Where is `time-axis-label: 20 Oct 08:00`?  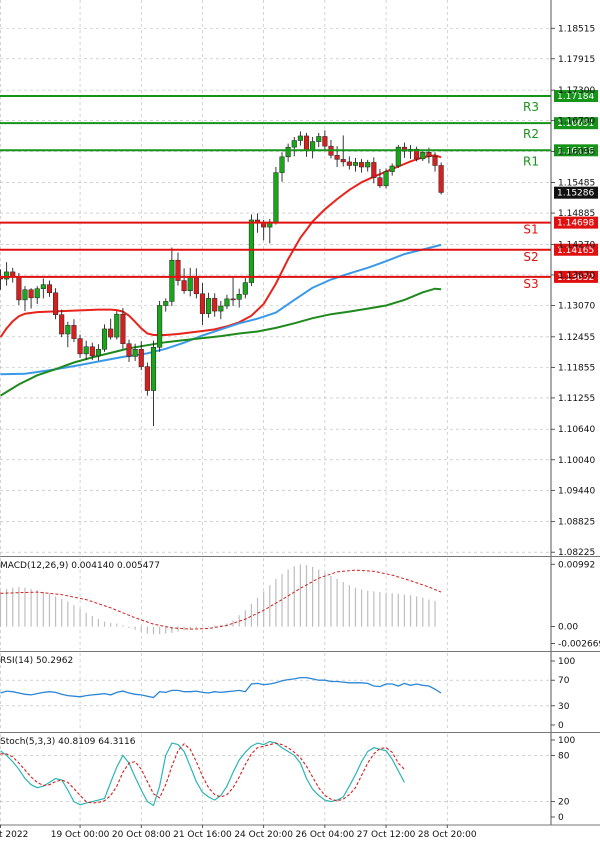 time-axis-label: 20 Oct 08:00 is located at coordinates (141, 835).